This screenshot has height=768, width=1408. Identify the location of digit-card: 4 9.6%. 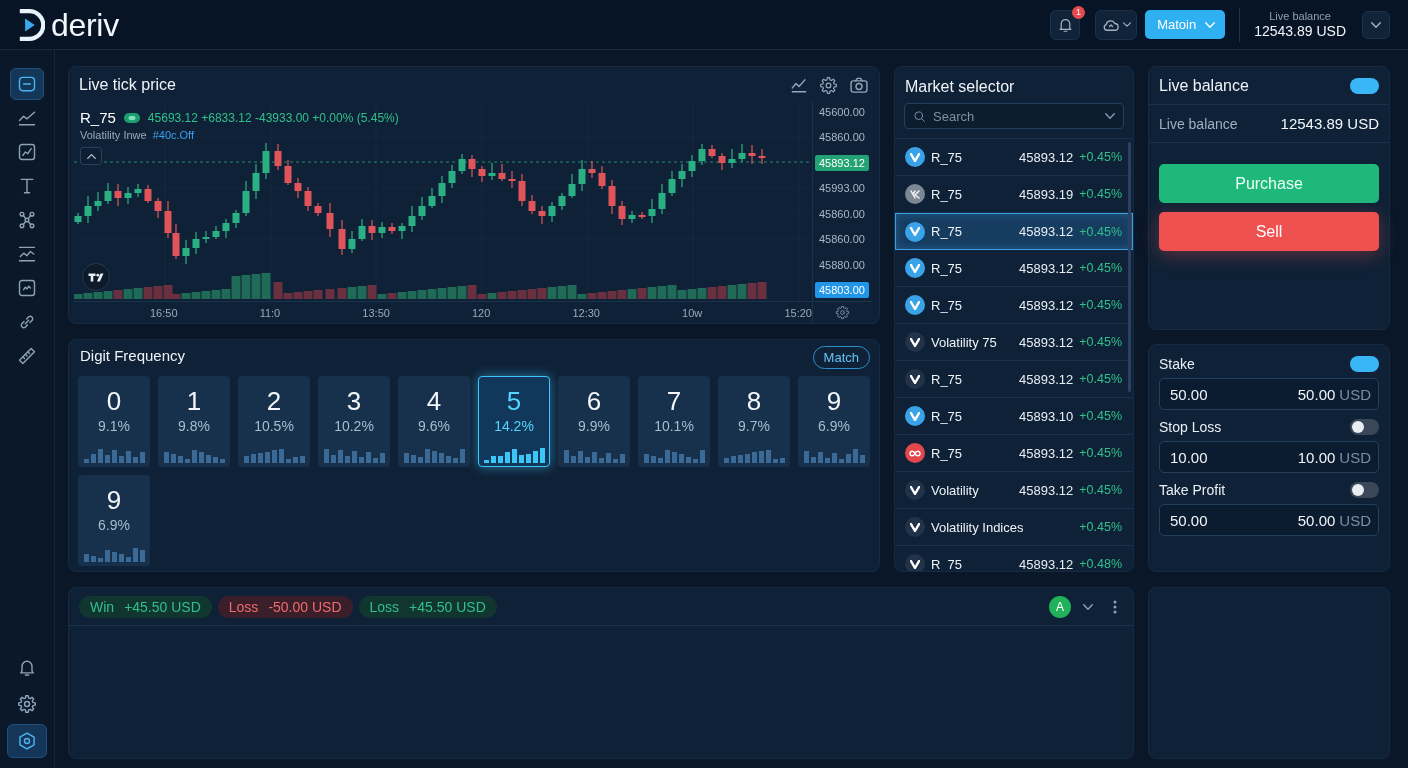
(434, 421).